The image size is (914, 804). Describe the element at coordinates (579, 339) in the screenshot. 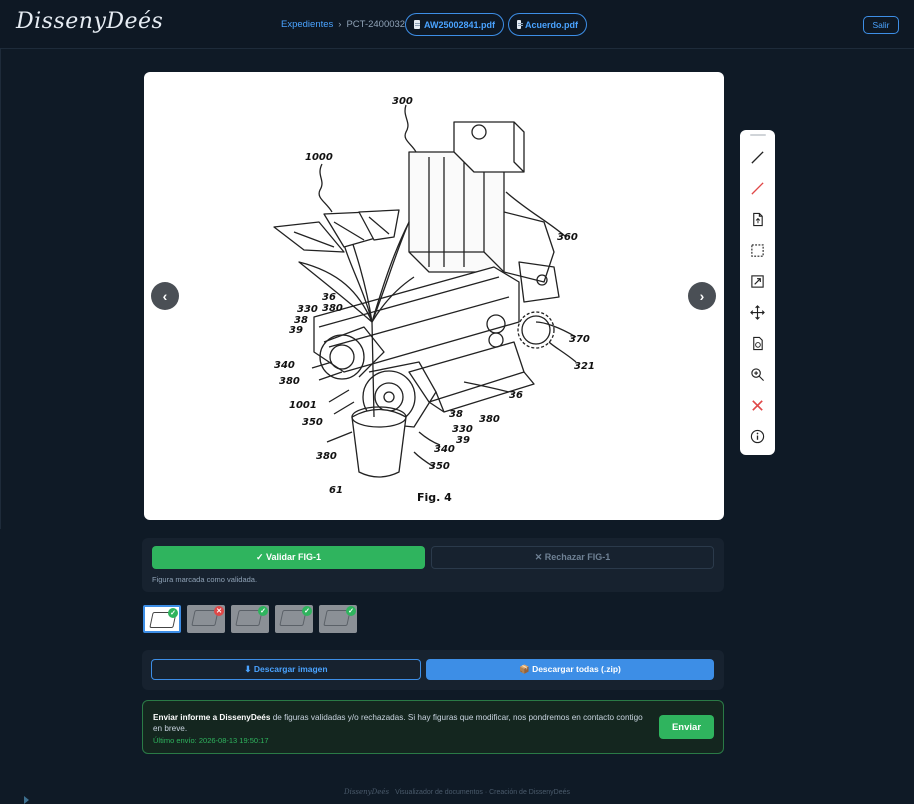

I see `label-370: 370` at that location.